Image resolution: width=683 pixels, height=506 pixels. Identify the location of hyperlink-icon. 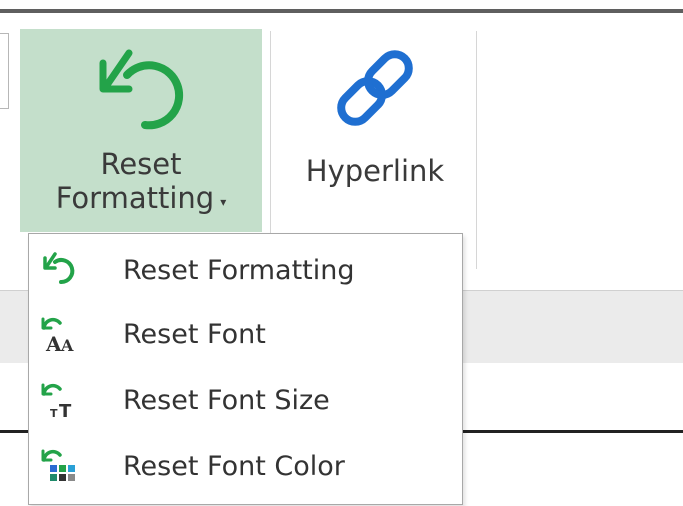
(375, 88).